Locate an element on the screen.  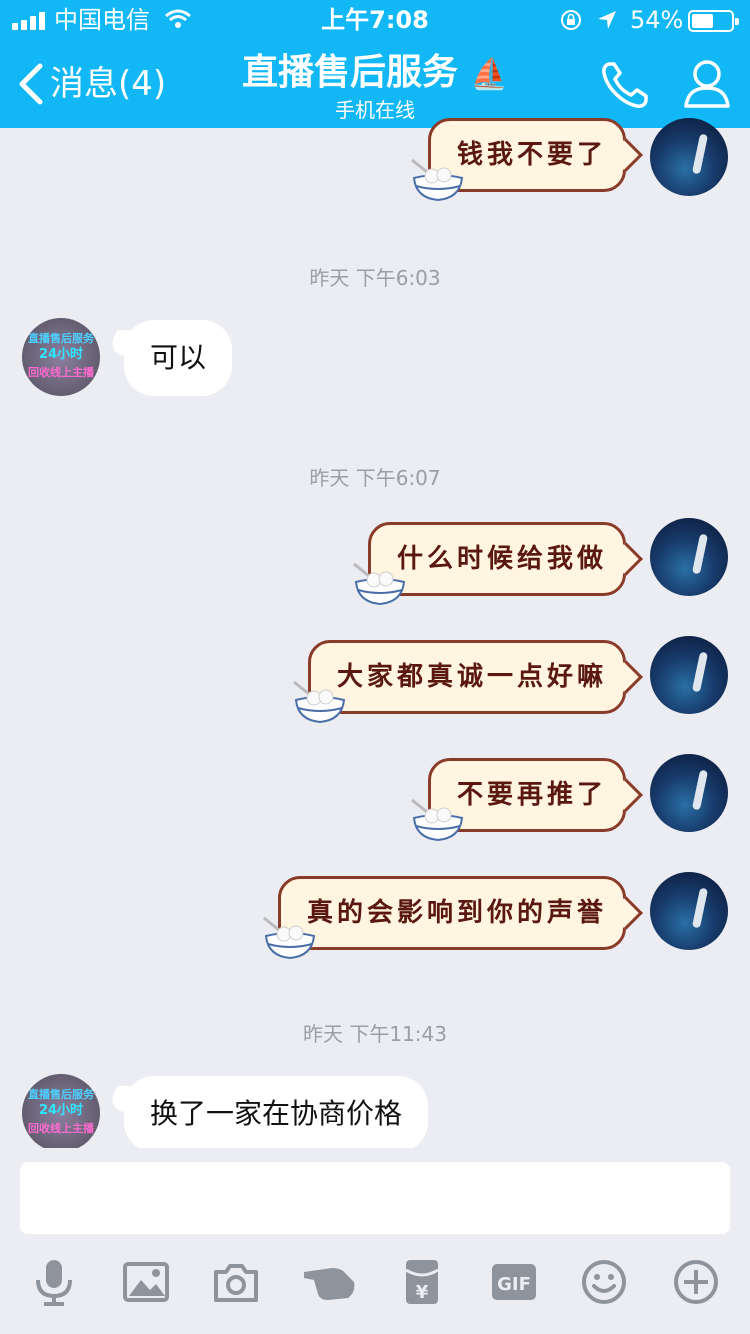
battery-percent: 54% is located at coordinates (657, 20).